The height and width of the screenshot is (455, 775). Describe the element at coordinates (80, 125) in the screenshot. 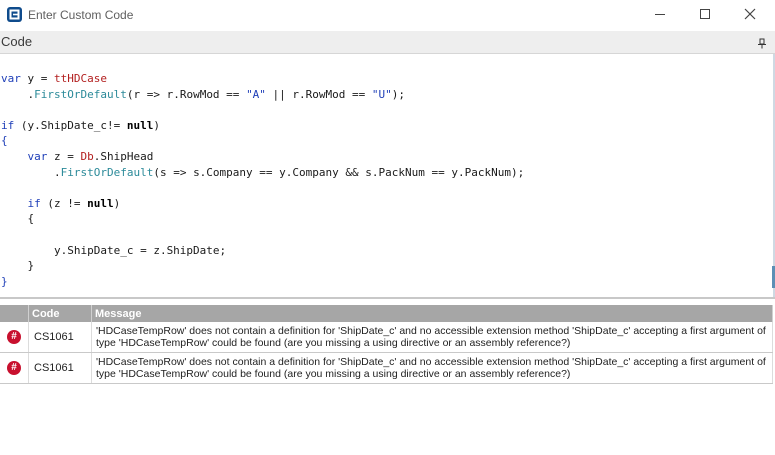

I see `code-line-4: if (y.ShipDate_c!= null)` at that location.